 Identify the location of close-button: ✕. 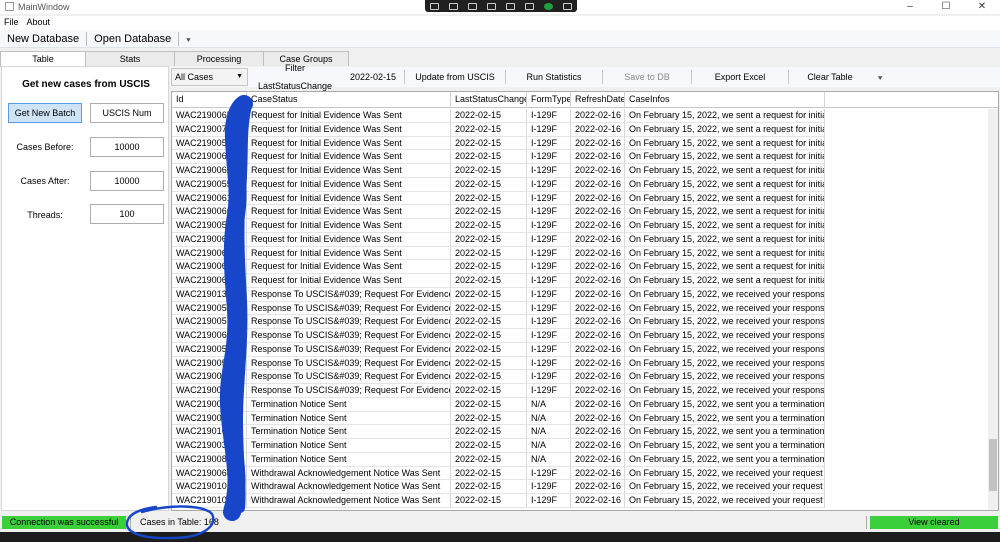
(982, 7).